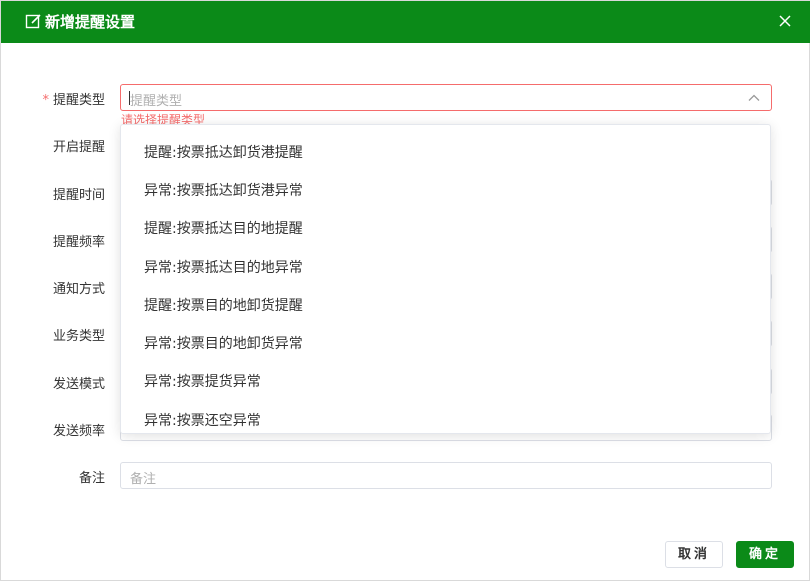 Image resolution: width=810 pixels, height=581 pixels. Describe the element at coordinates (78, 289) in the screenshot. I see `notify-method-label: 通知方式` at that location.